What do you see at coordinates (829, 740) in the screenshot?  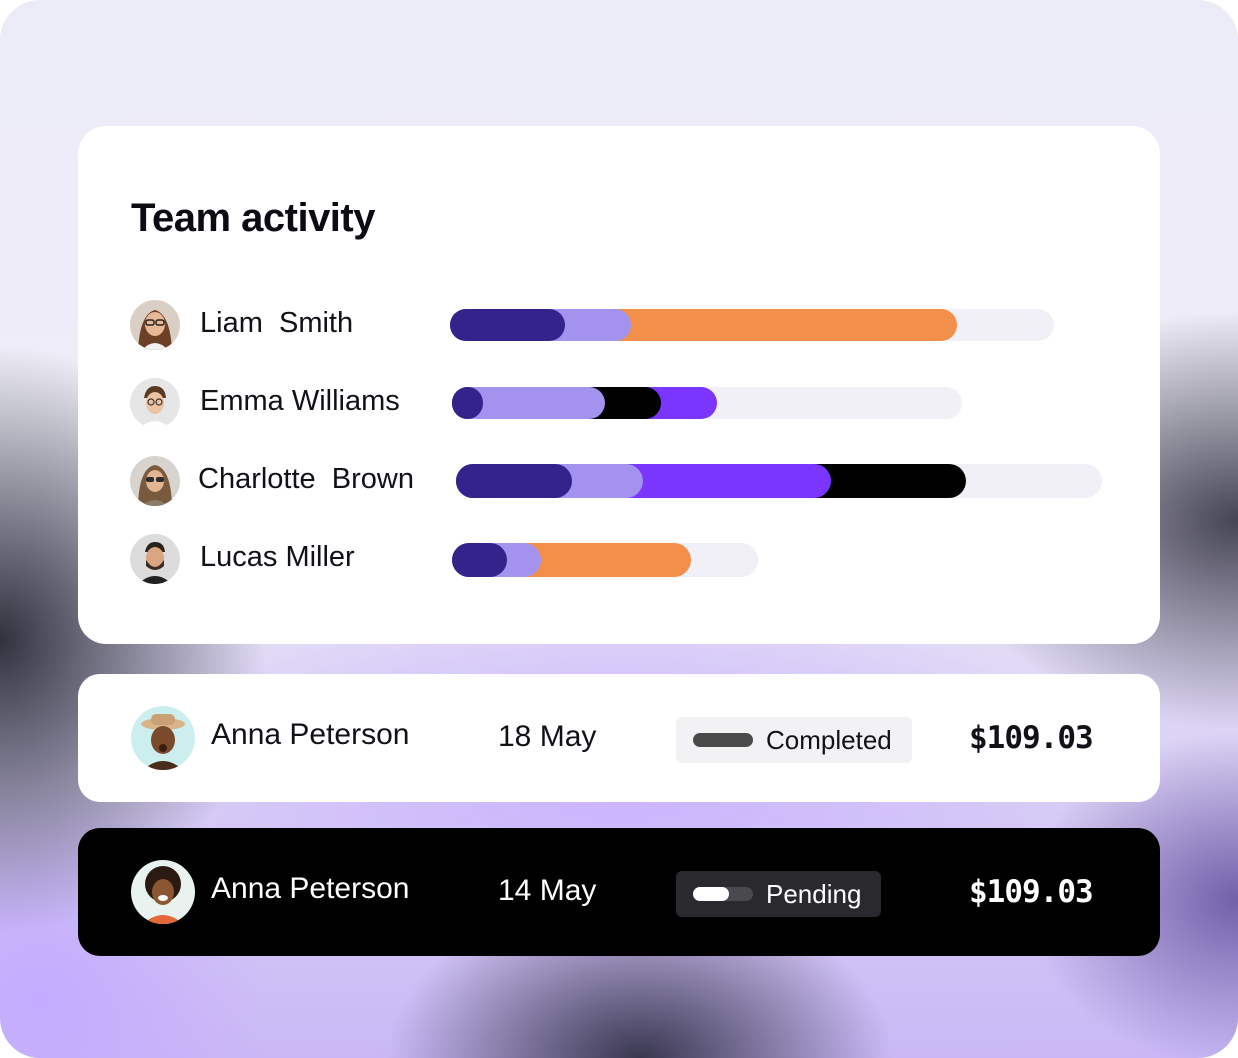 I see `status-label: Completed` at bounding box center [829, 740].